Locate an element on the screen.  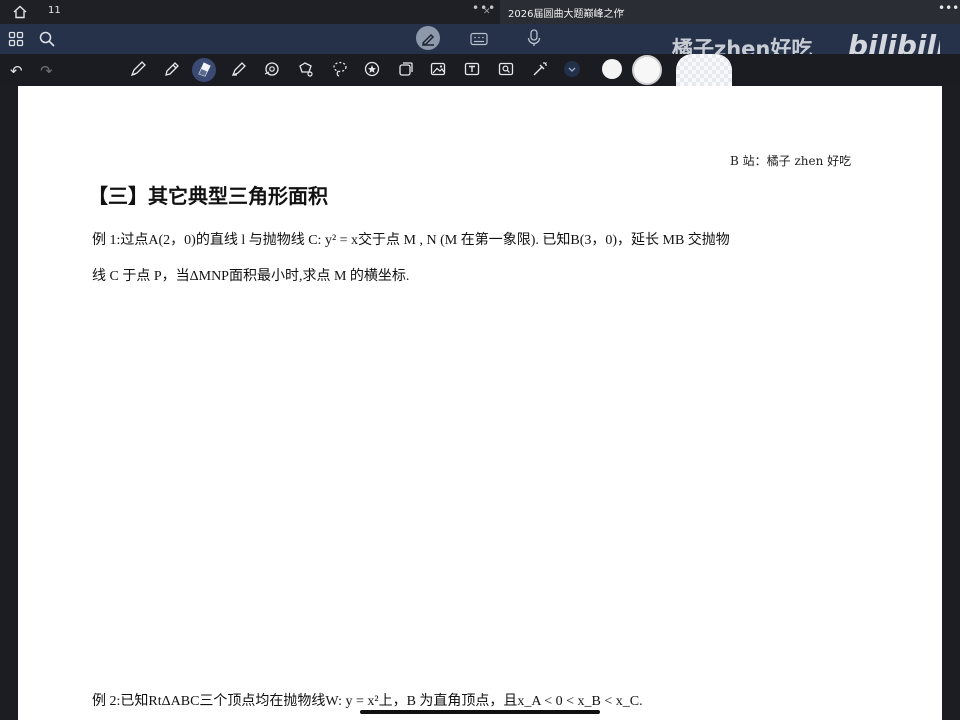
shape-icon is located at coordinates (272, 69).